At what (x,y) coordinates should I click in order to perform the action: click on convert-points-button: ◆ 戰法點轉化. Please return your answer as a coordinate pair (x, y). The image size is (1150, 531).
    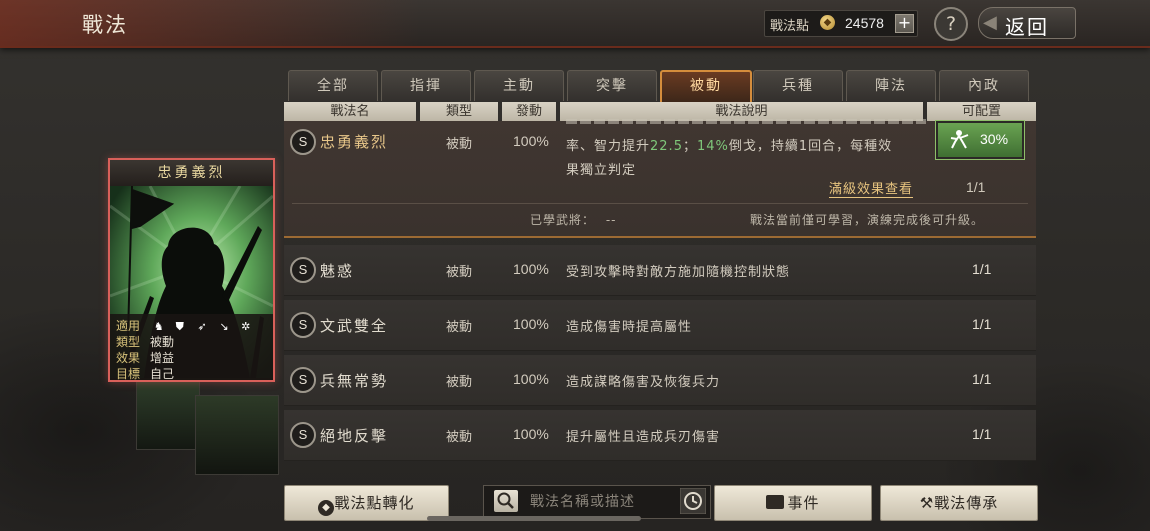
    Looking at the image, I should click on (366, 503).